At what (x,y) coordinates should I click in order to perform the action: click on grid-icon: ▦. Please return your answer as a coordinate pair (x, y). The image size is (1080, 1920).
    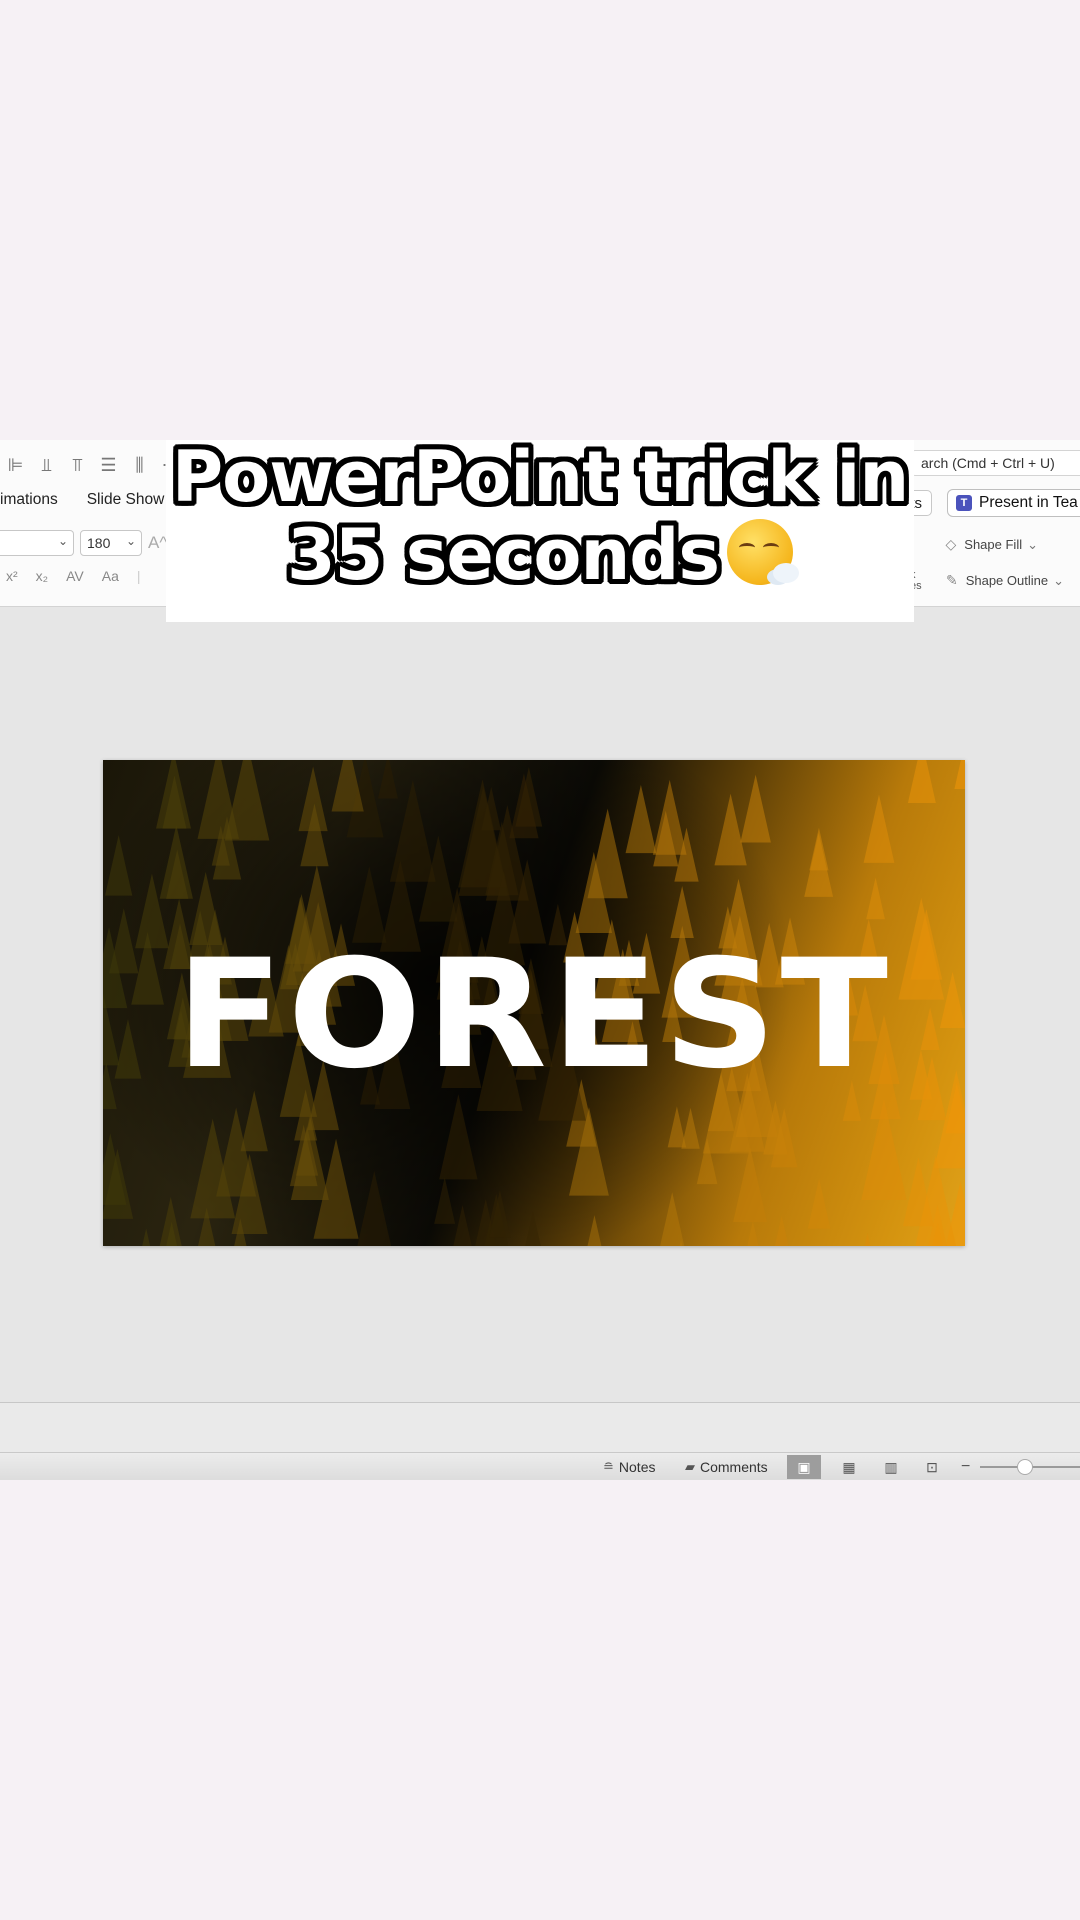
    Looking at the image, I should click on (849, 1466).